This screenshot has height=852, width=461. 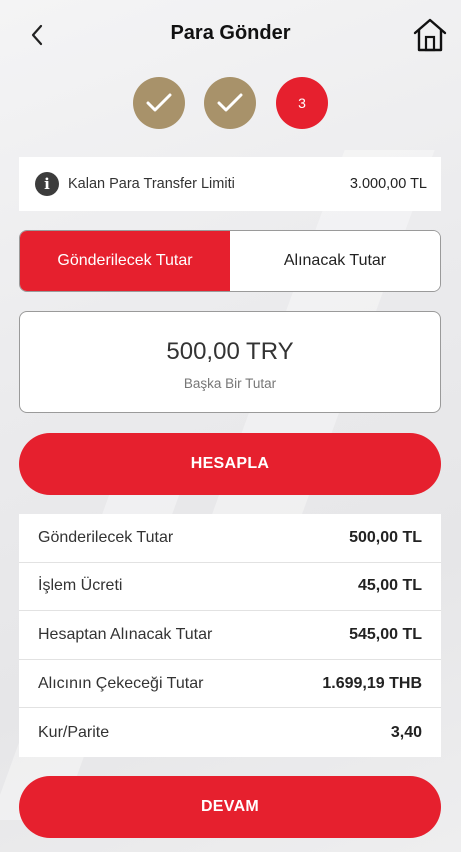 I want to click on header: Para Gönder, so click(x=230, y=36).